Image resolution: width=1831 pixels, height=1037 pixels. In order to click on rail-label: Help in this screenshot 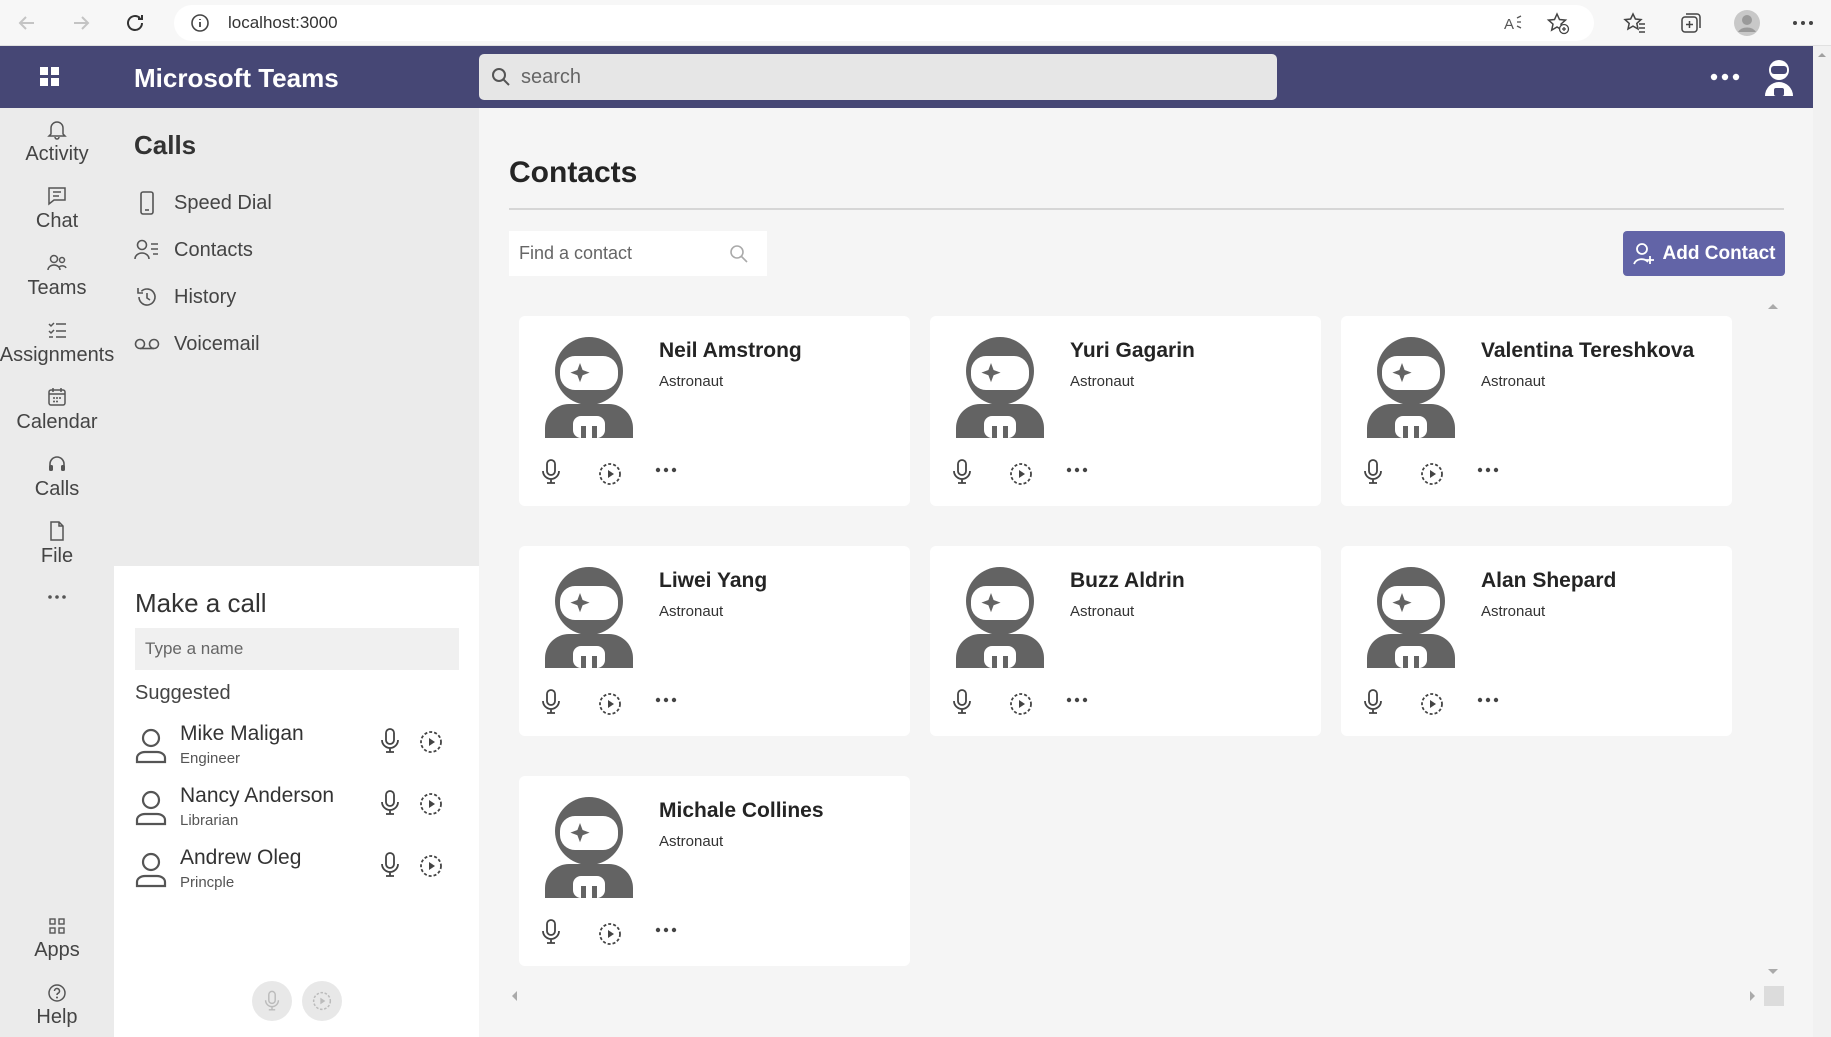, I will do `click(57, 1017)`.